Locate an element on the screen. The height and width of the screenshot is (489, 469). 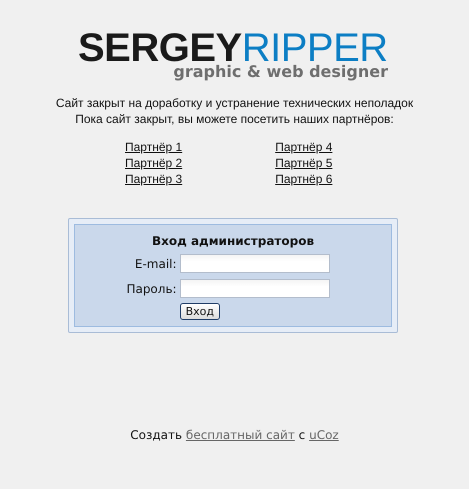
notice-text: Пока сайт закрыт, вы можете посетить наших партнёров: is located at coordinates (234, 119).